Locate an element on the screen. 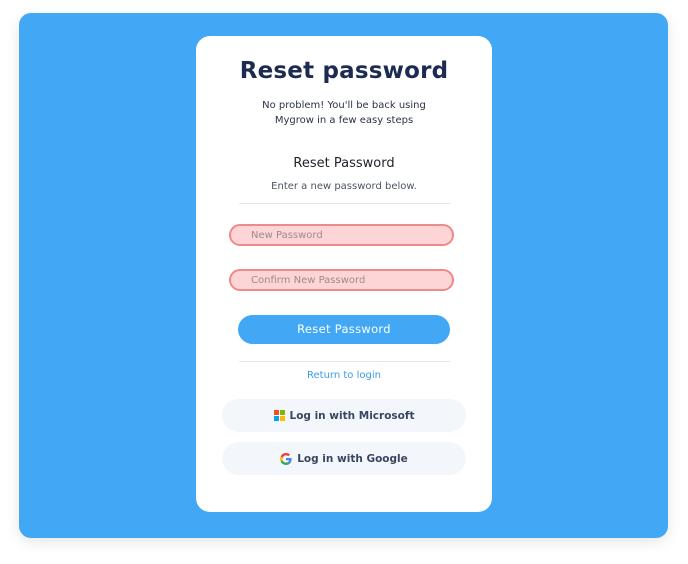  page-title: Reset password is located at coordinates (344, 71).